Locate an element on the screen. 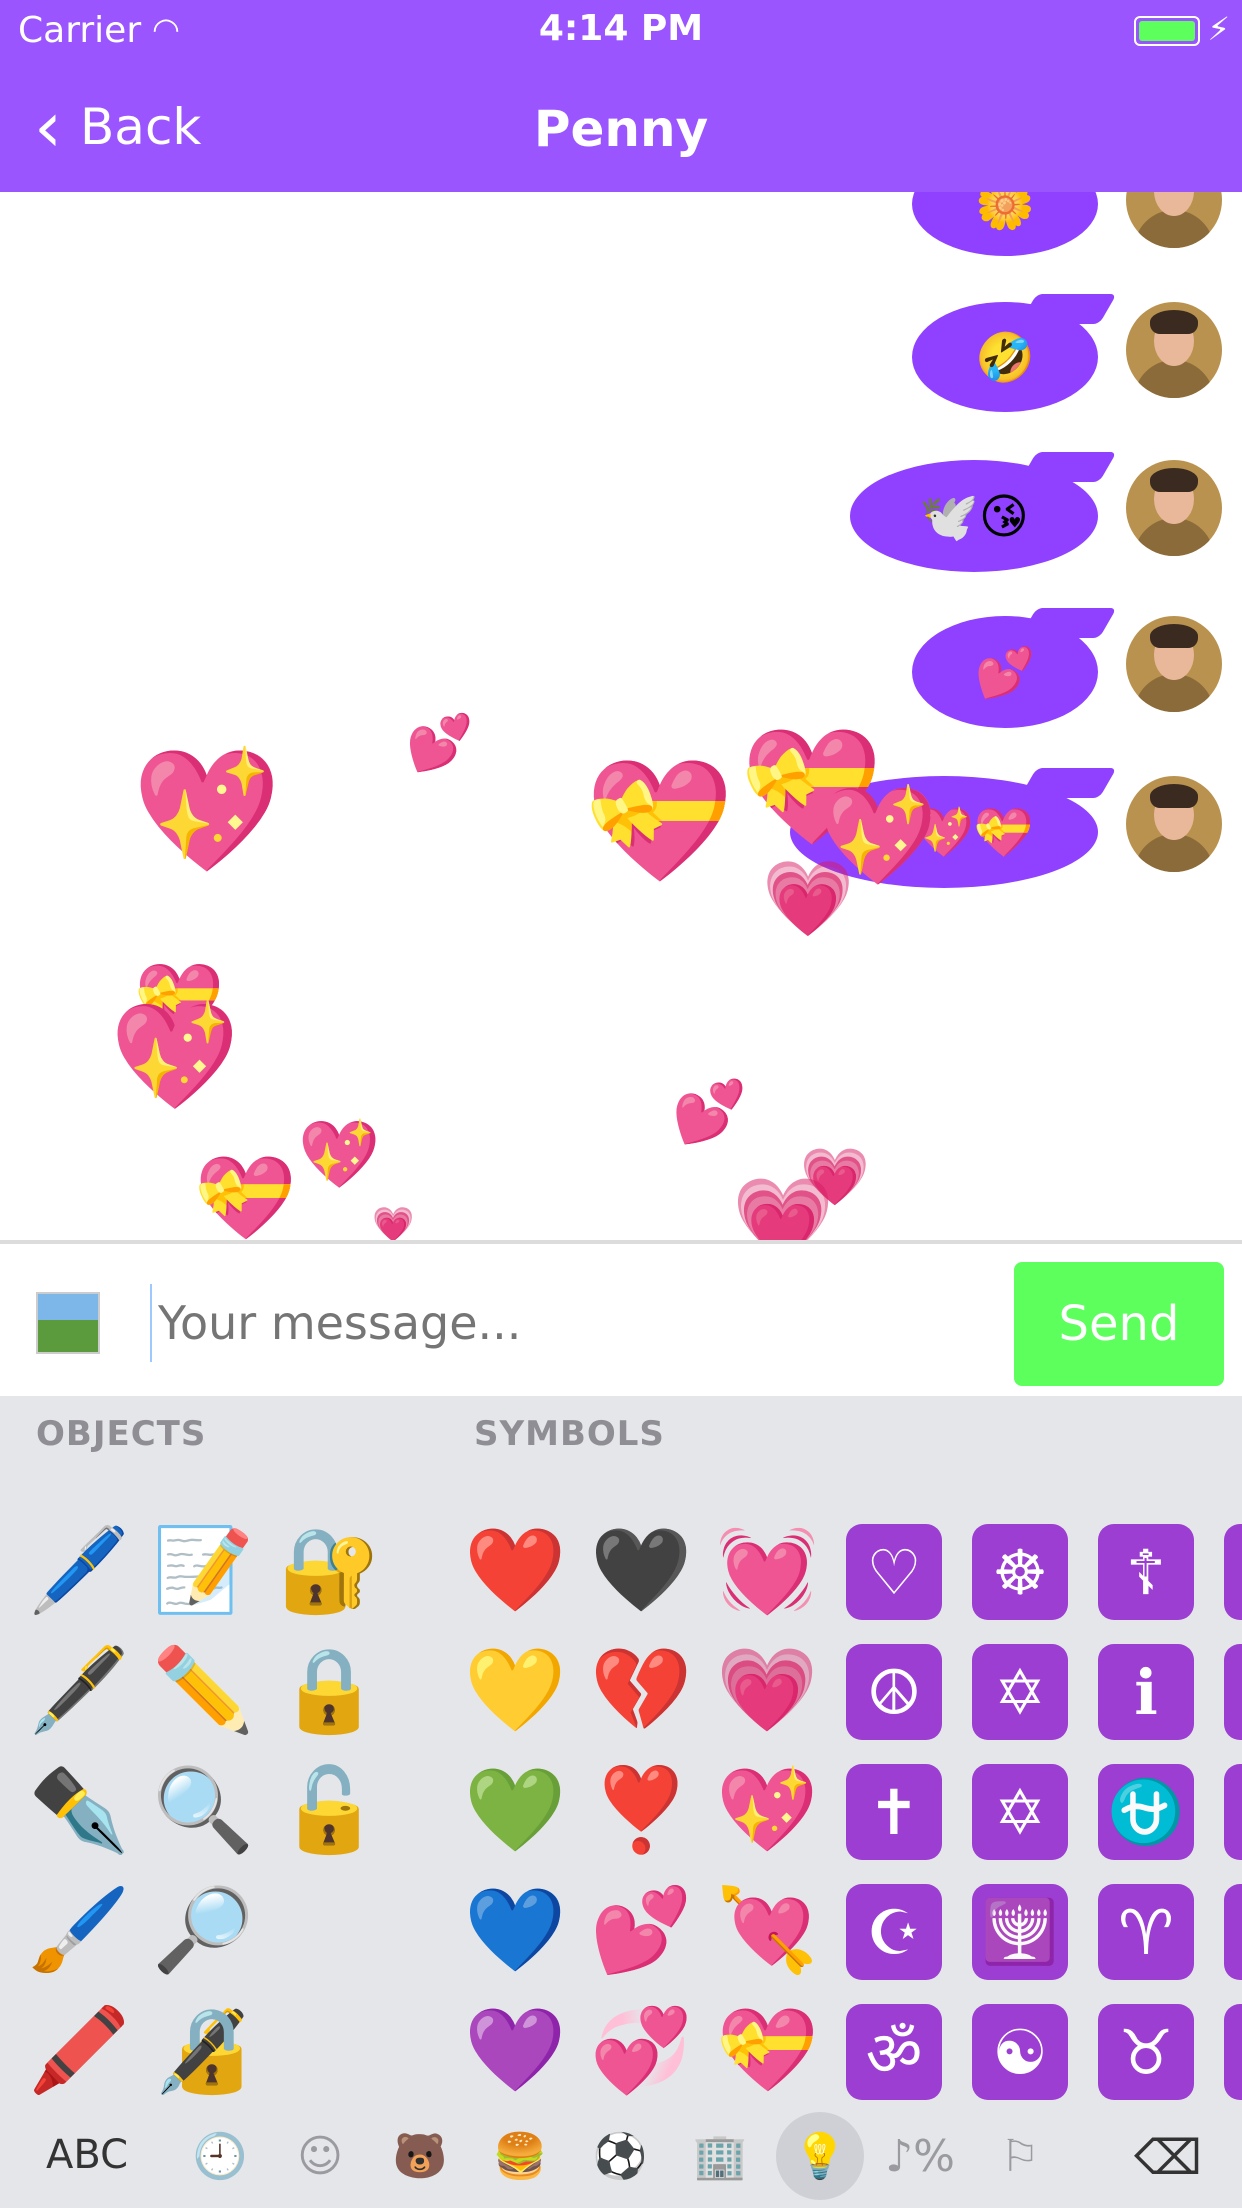 The image size is (1242, 2208). status-bar: Carrier ◠ 4:14 PM ⚡ is located at coordinates (621, 31).